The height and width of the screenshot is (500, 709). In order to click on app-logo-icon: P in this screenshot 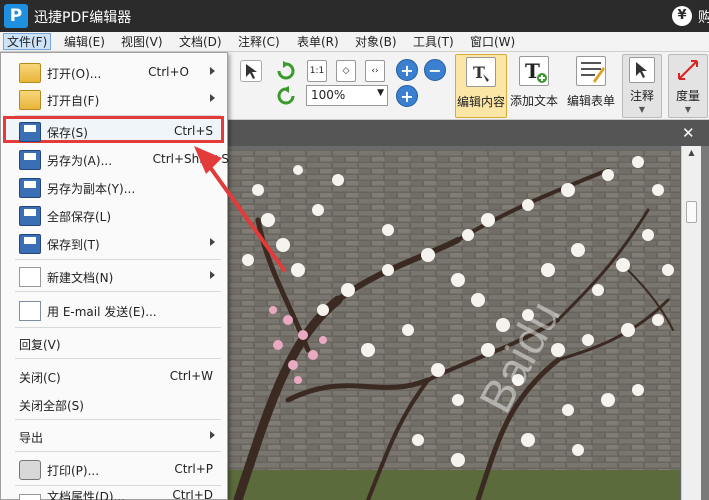, I will do `click(16, 16)`.